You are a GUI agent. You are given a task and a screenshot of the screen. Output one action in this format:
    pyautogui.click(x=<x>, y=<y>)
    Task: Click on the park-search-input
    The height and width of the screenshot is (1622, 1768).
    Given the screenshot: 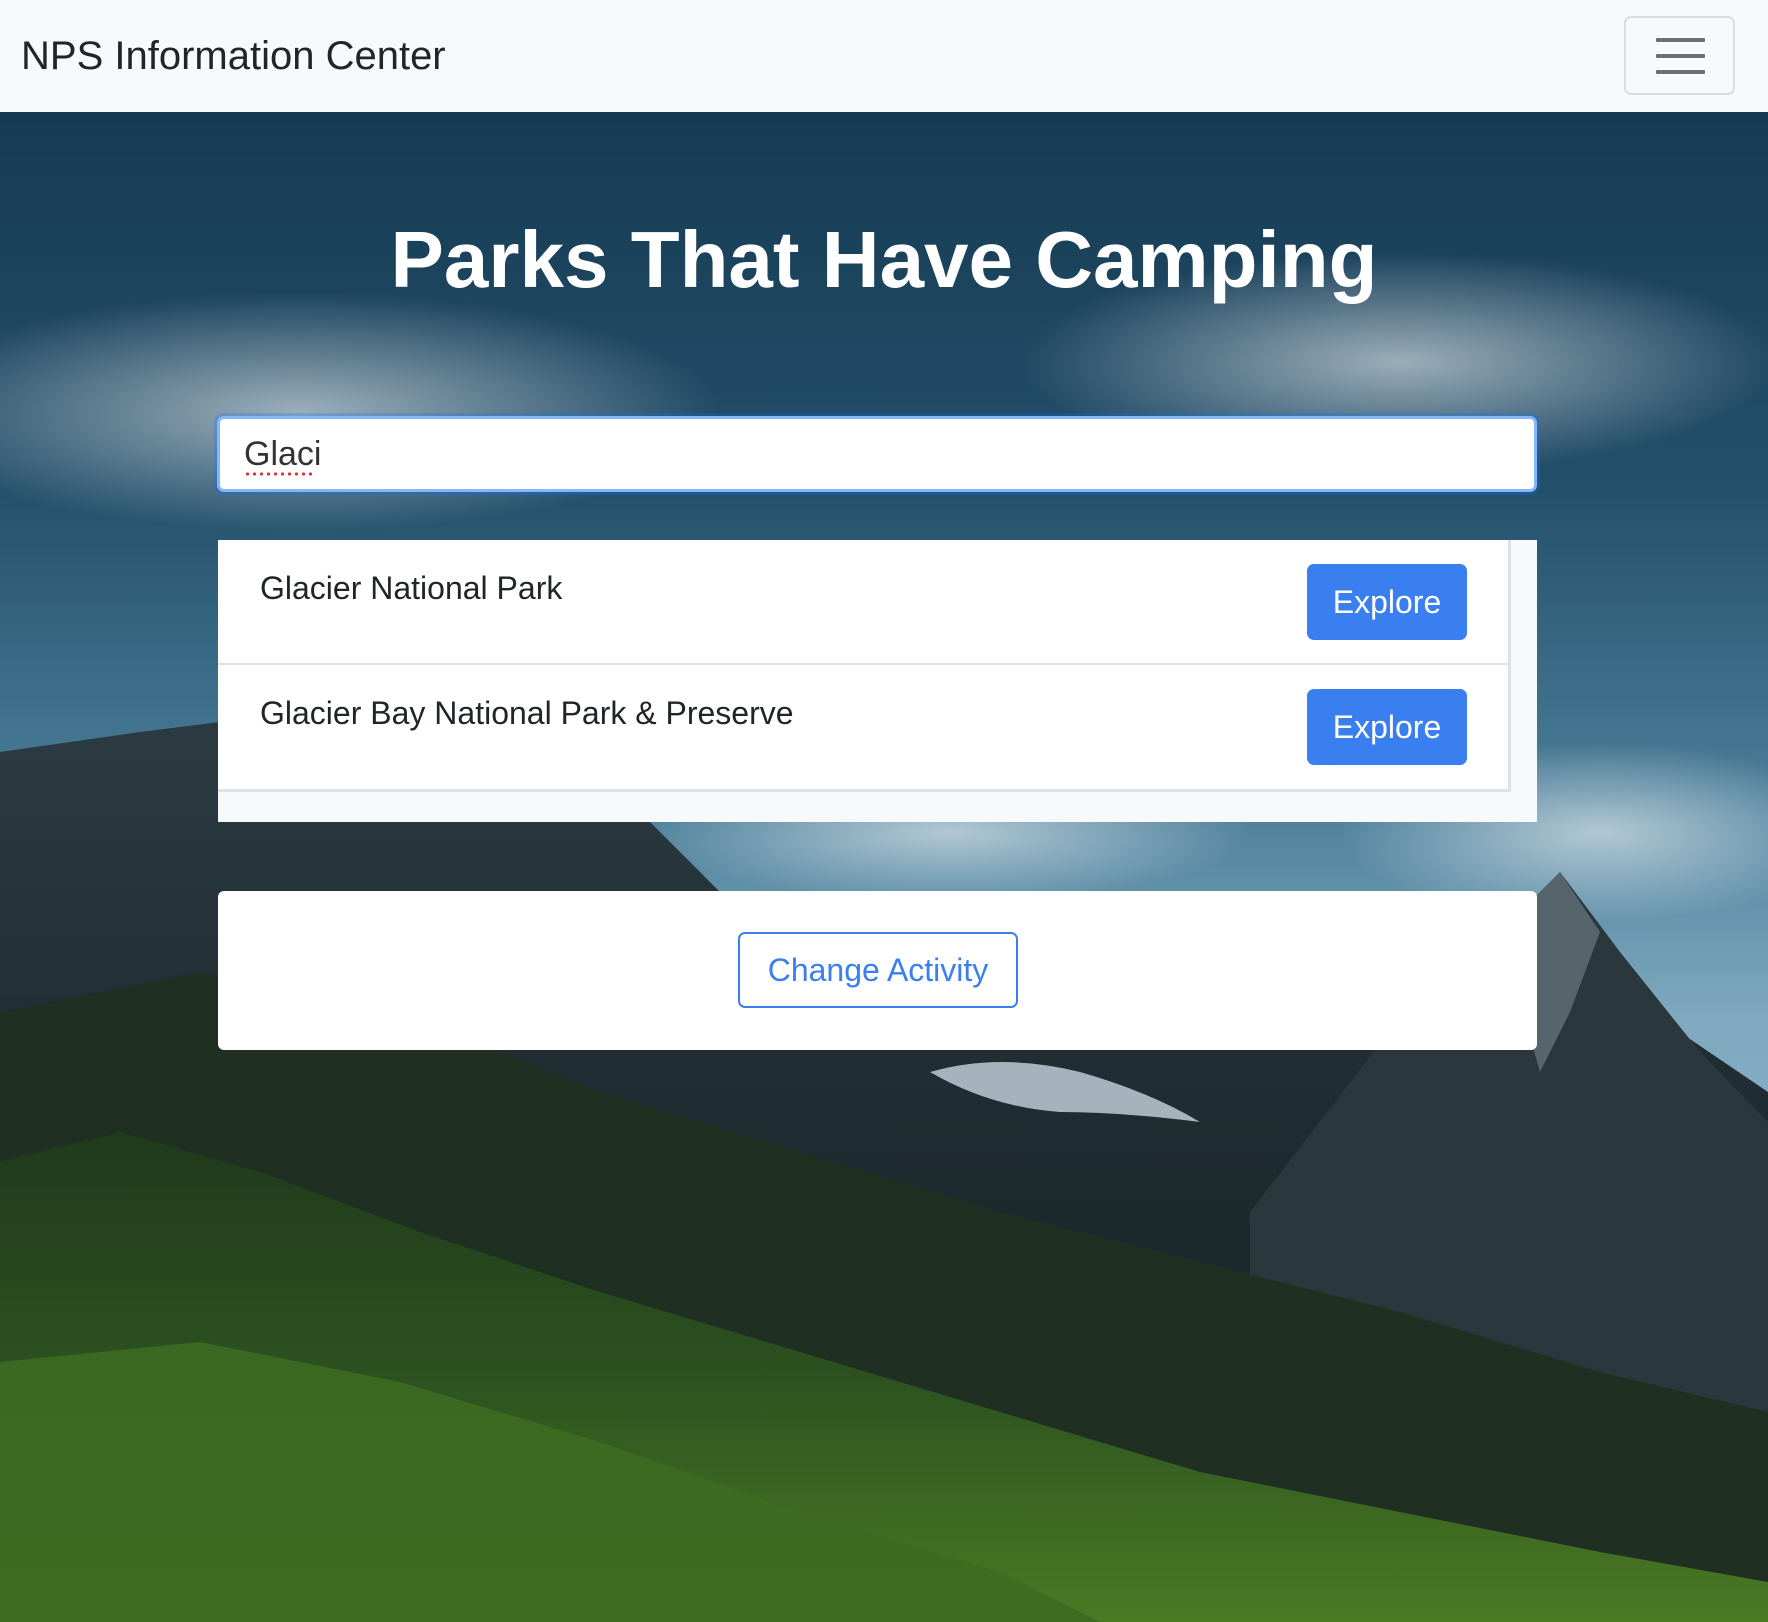 What is the action you would take?
    pyautogui.click(x=877, y=454)
    